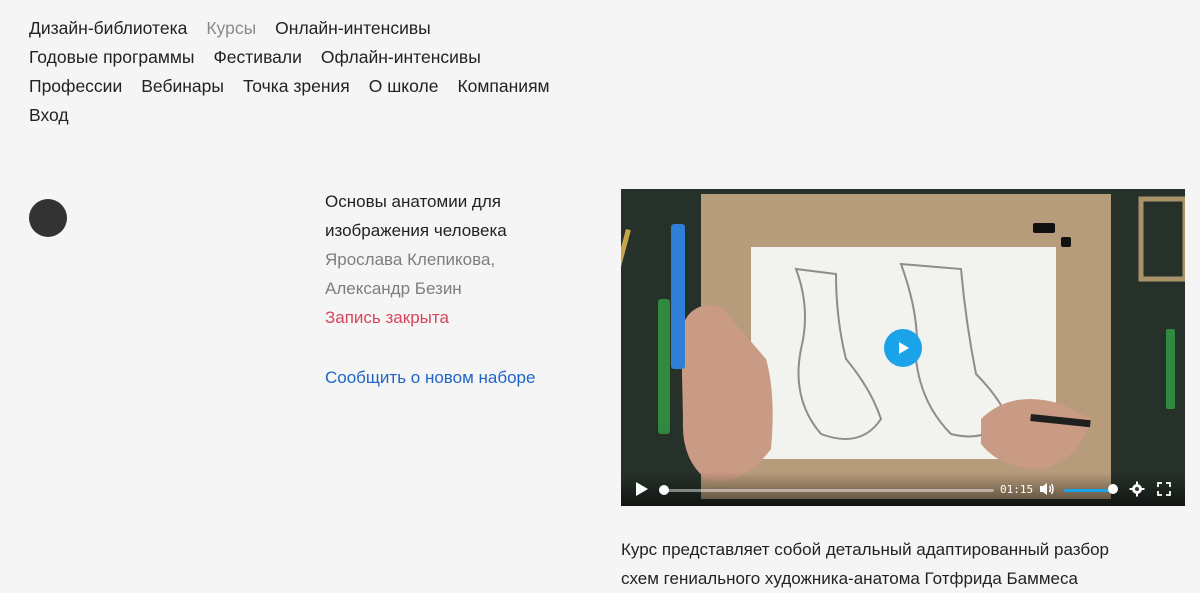 The width and height of the screenshot is (1200, 593). What do you see at coordinates (413, 201) in the screenshot?
I see `course-title-line-1: Основы анатомии для` at bounding box center [413, 201].